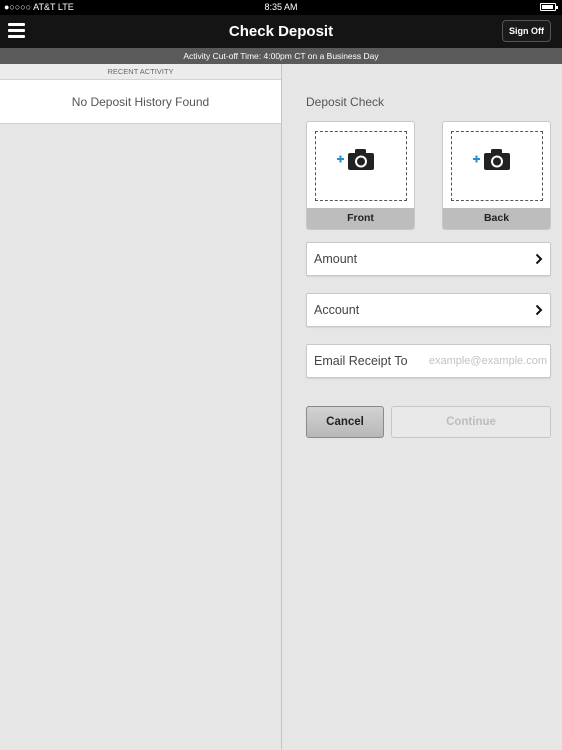  I want to click on account-field: Account, so click(428, 310).